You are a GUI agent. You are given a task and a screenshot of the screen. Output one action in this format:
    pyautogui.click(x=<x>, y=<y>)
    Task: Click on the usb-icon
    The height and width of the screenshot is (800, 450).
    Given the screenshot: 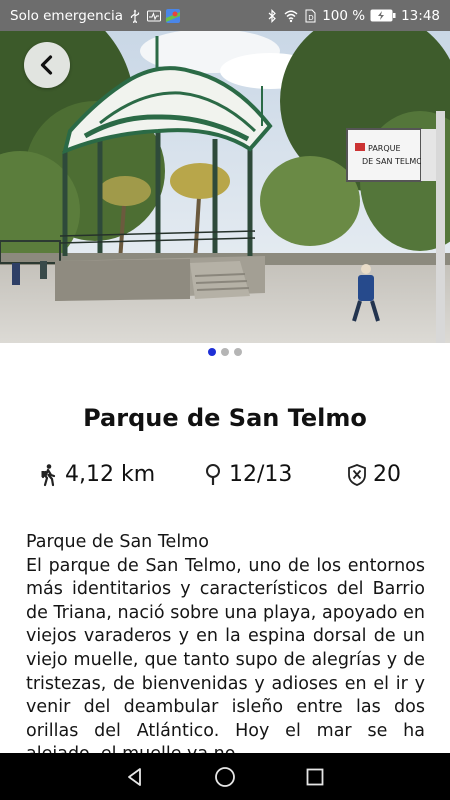 What is the action you would take?
    pyautogui.click(x=135, y=16)
    